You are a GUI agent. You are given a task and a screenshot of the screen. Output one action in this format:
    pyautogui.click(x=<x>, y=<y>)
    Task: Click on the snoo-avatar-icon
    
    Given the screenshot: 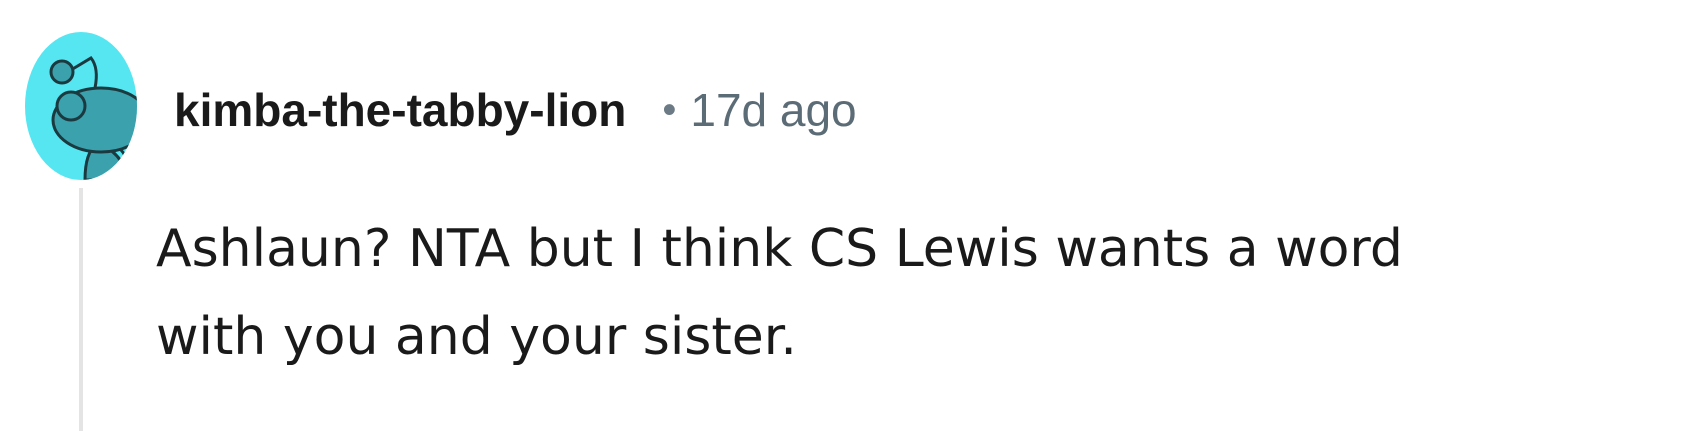 What is the action you would take?
    pyautogui.click(x=93, y=118)
    